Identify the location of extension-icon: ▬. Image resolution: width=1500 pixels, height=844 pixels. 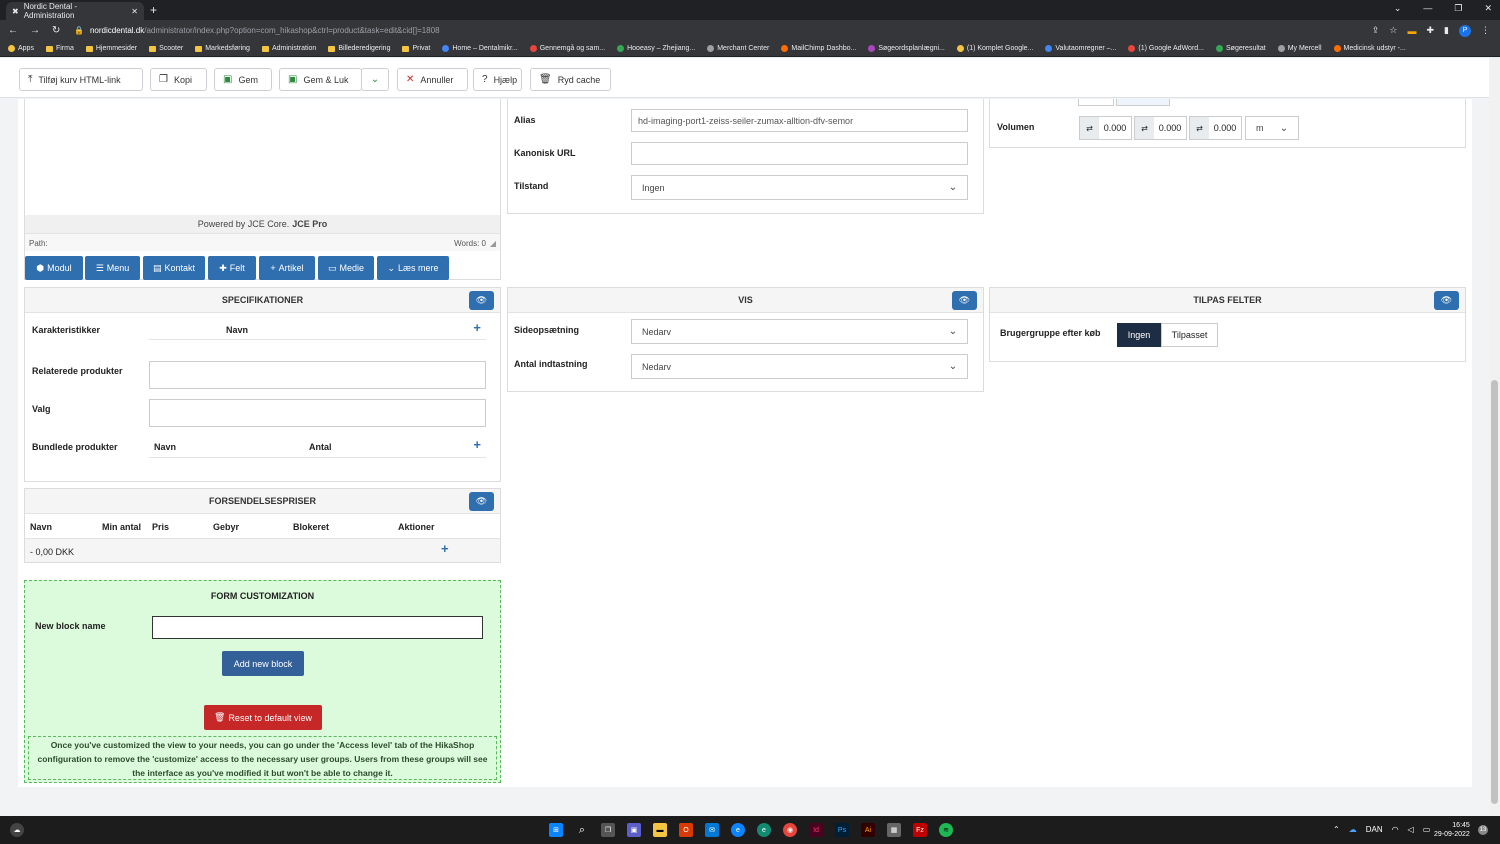
(1412, 31).